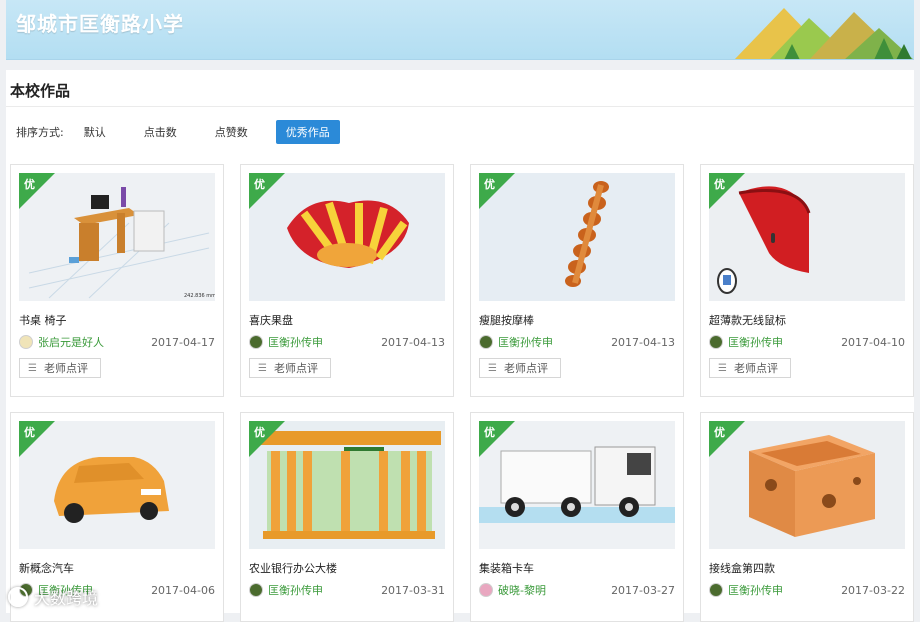 This screenshot has width=920, height=622. What do you see at coordinates (160, 132) in the screenshot?
I see `sort-option-clicks: 点击数` at bounding box center [160, 132].